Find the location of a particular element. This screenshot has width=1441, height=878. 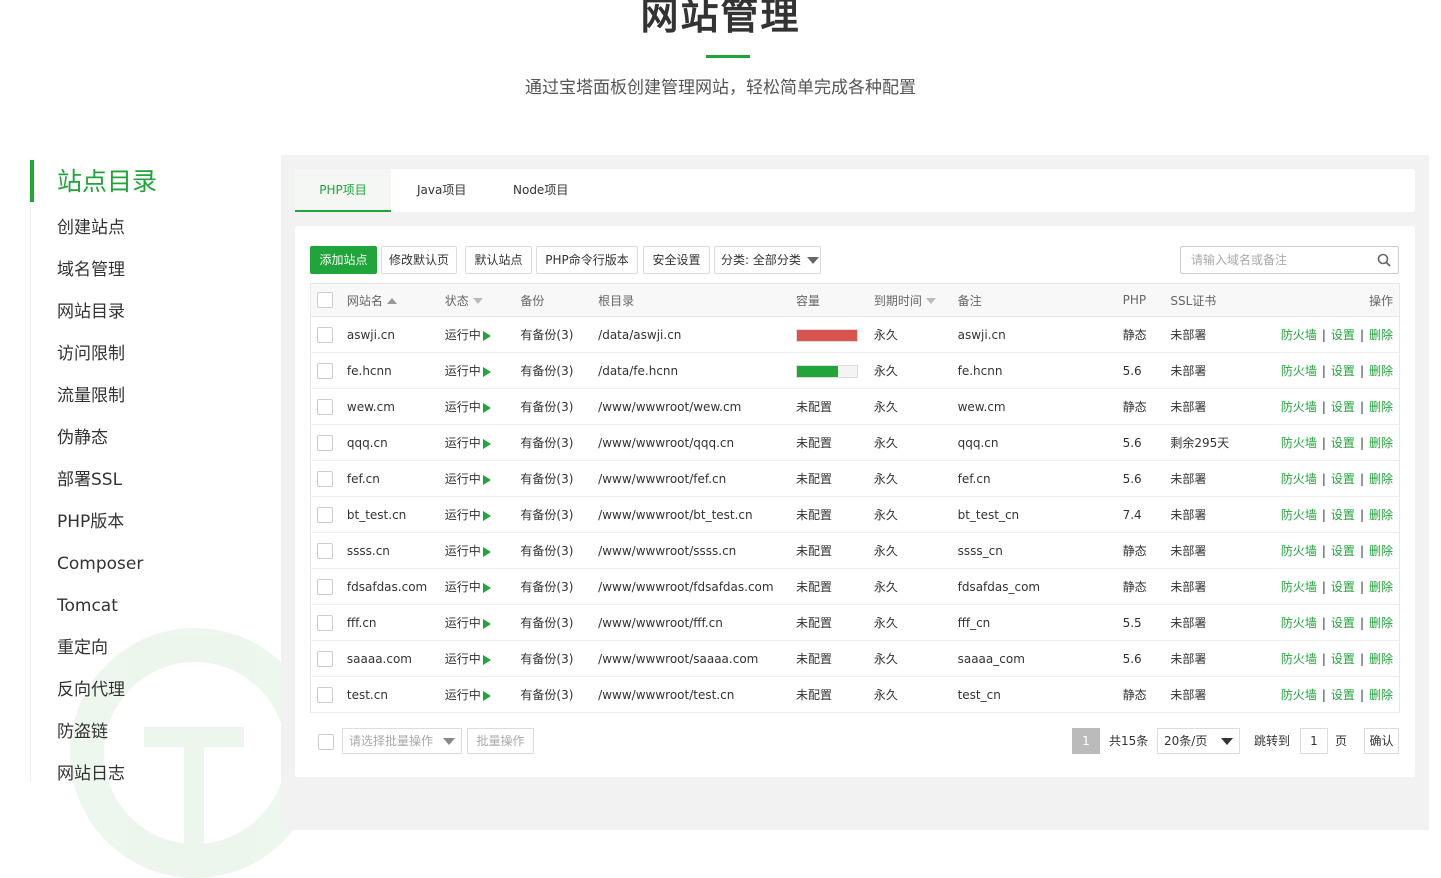

tab-node: Node项目 is located at coordinates (540, 190).